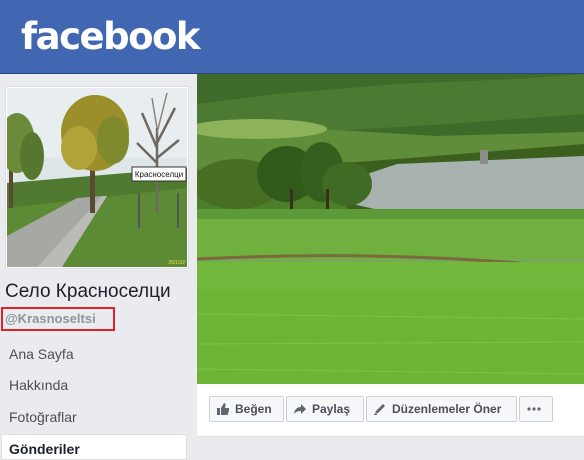  What do you see at coordinates (176, 263) in the screenshot?
I see `photo-date-stamp: 26/10/2` at bounding box center [176, 263].